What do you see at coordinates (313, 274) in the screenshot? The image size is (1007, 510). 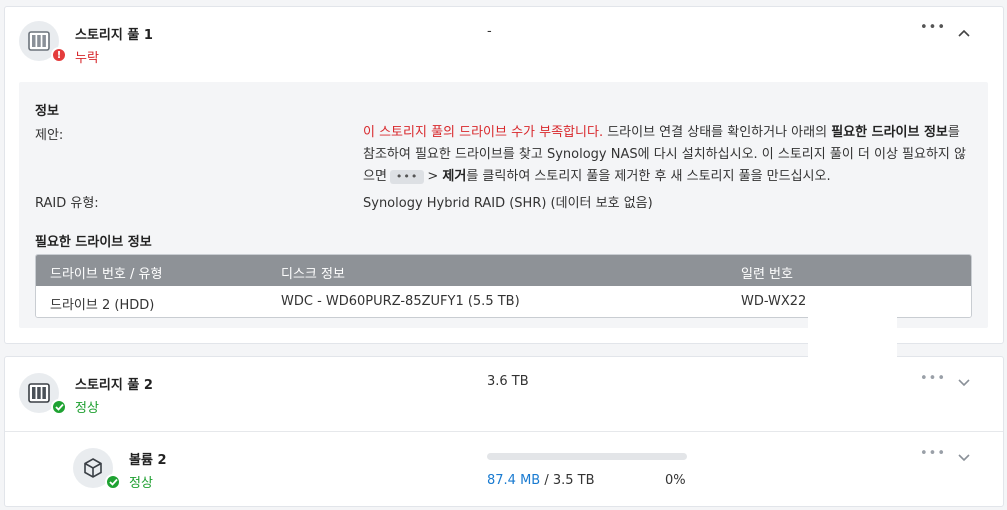 I see `column-header-disk-info: 디스크 정보` at bounding box center [313, 274].